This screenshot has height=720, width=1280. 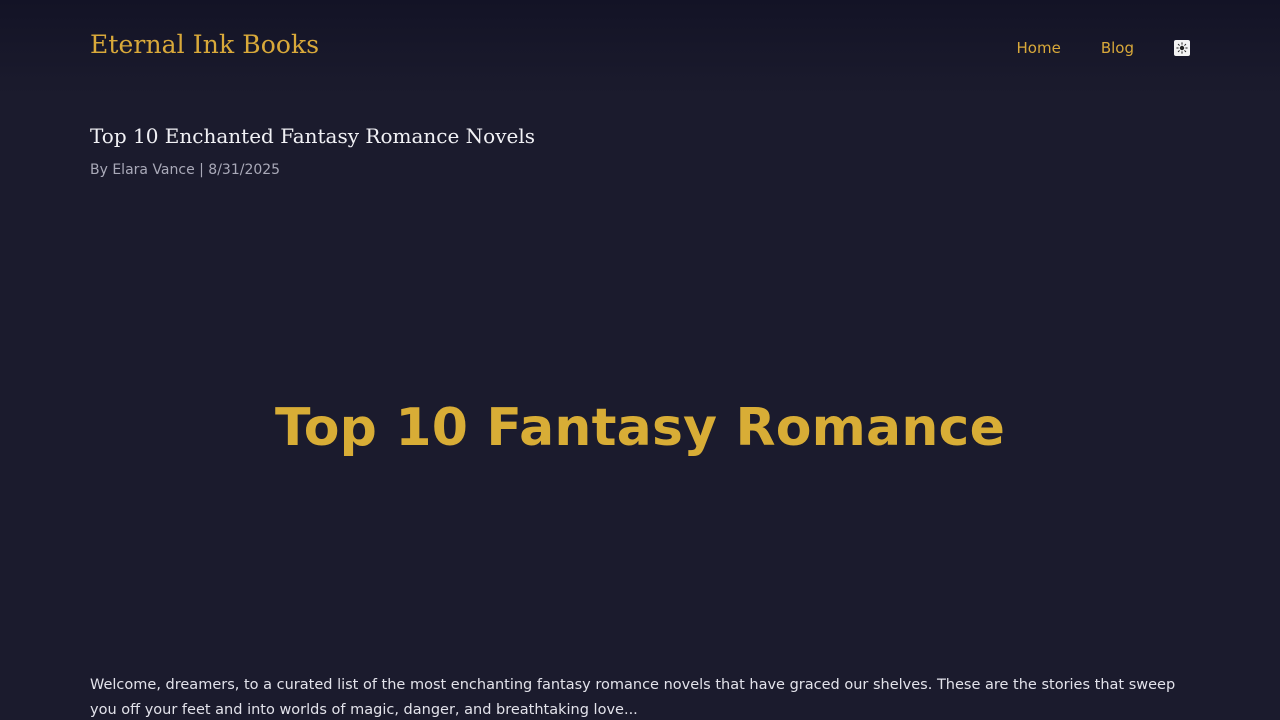 What do you see at coordinates (185, 170) in the screenshot?
I see `post-byline: By Elara Vance | 8/31/2025` at bounding box center [185, 170].